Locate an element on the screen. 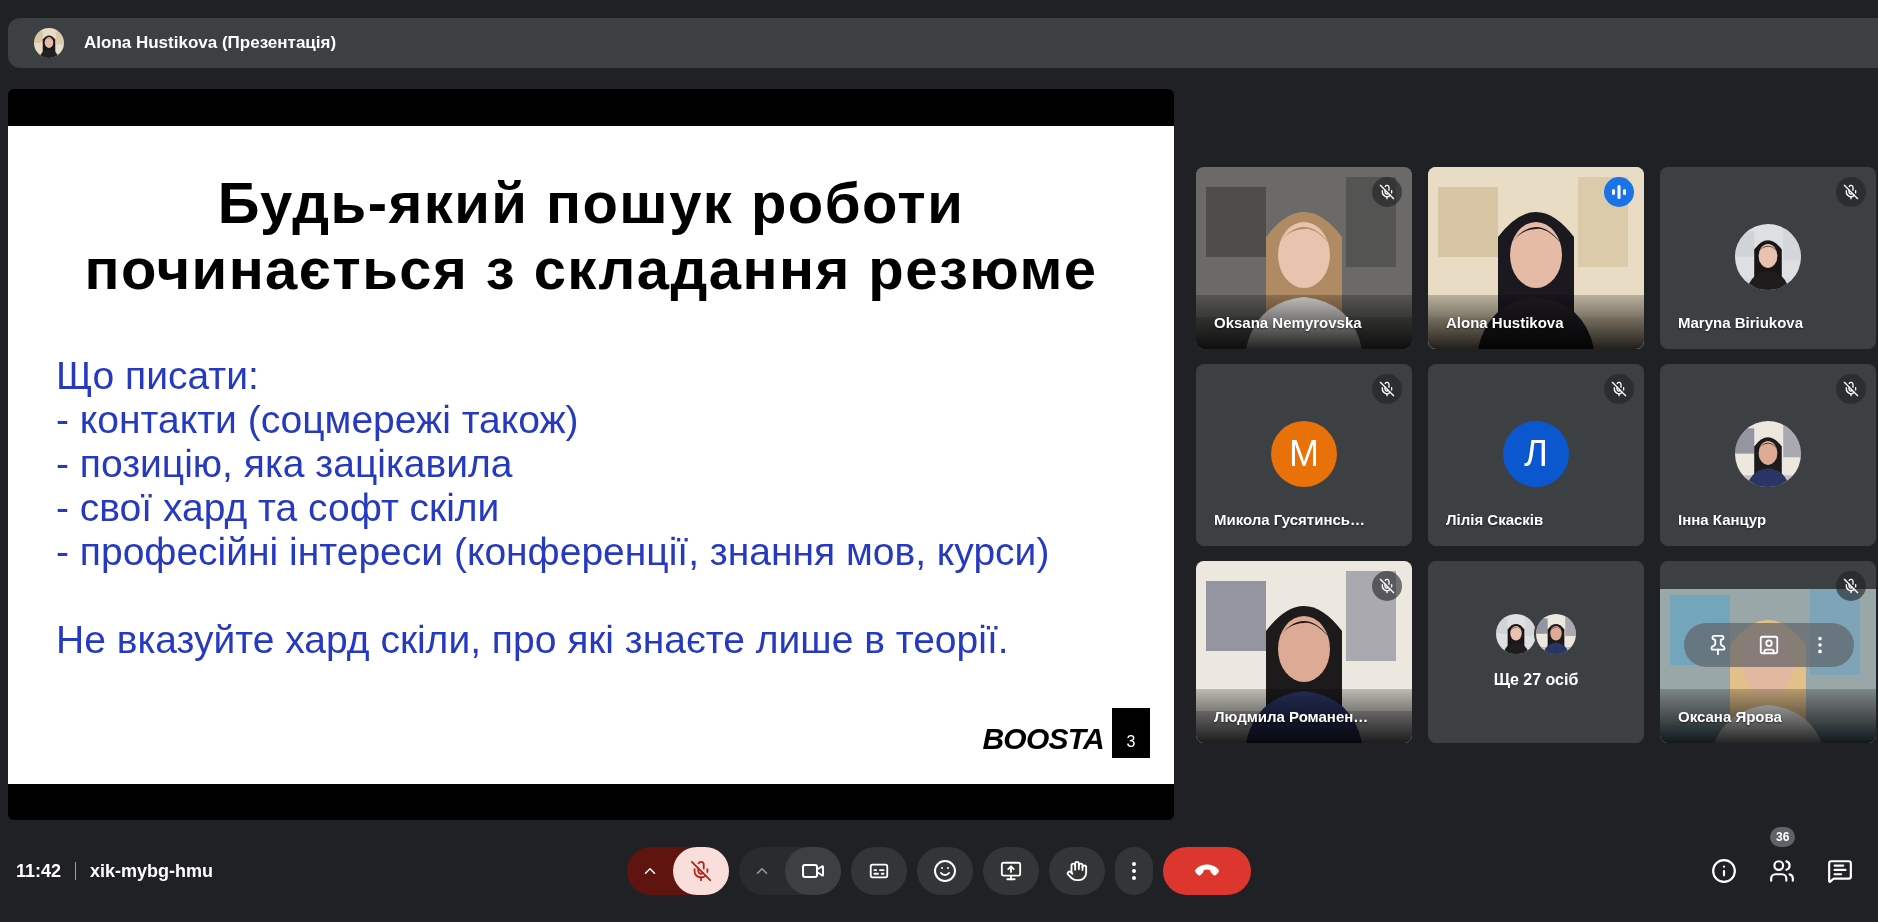 Image resolution: width=1878 pixels, height=922 pixels. speaking-indicator-icon is located at coordinates (1619, 191).